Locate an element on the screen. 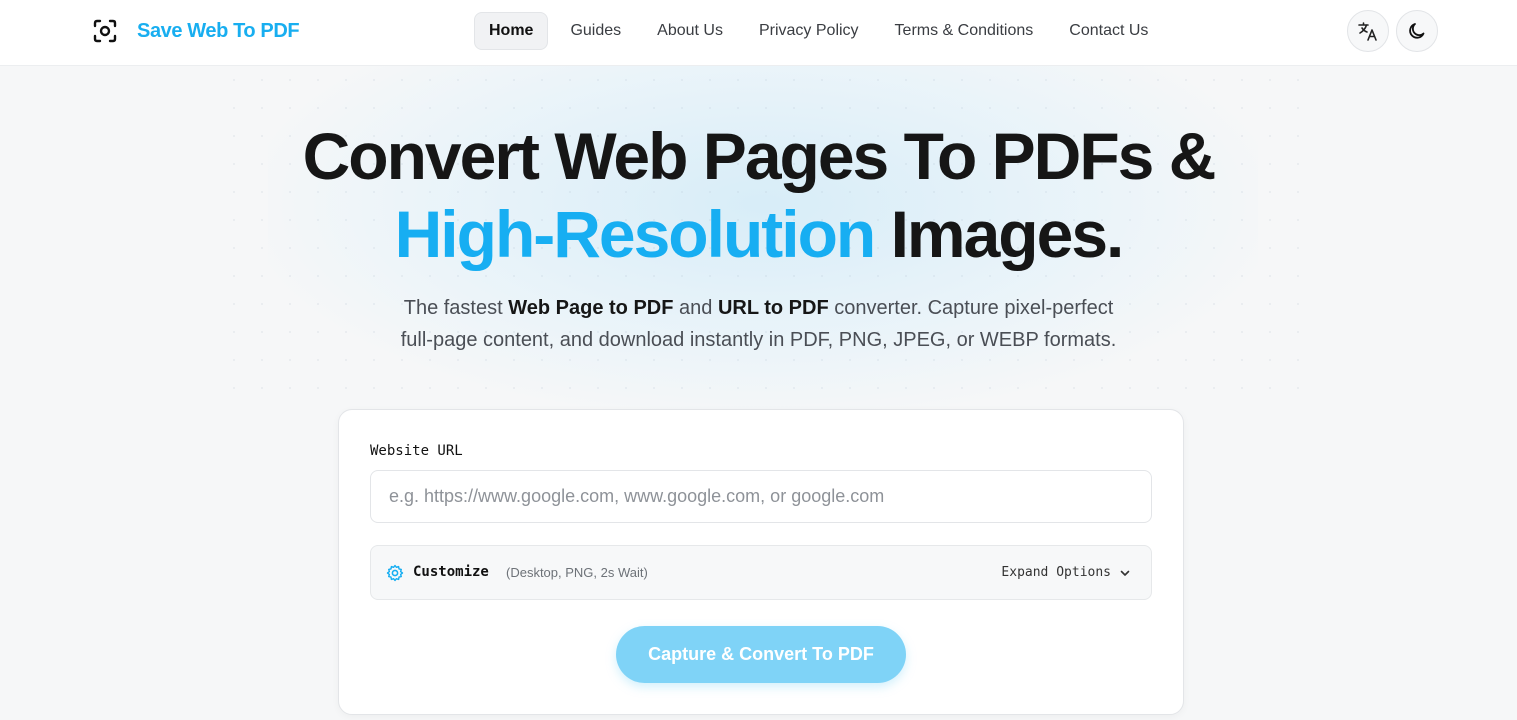  brand-logo: Save Web To PDF is located at coordinates (196, 31).